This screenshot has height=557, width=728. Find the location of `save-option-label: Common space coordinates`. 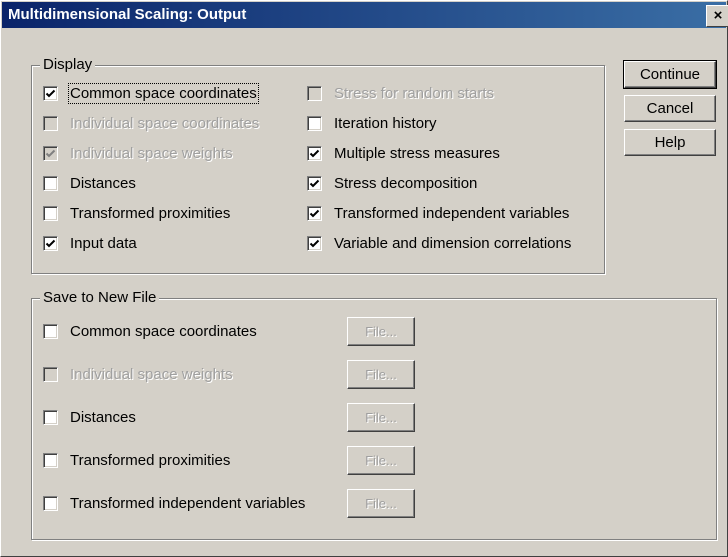

save-option-label: Common space coordinates is located at coordinates (163, 331).